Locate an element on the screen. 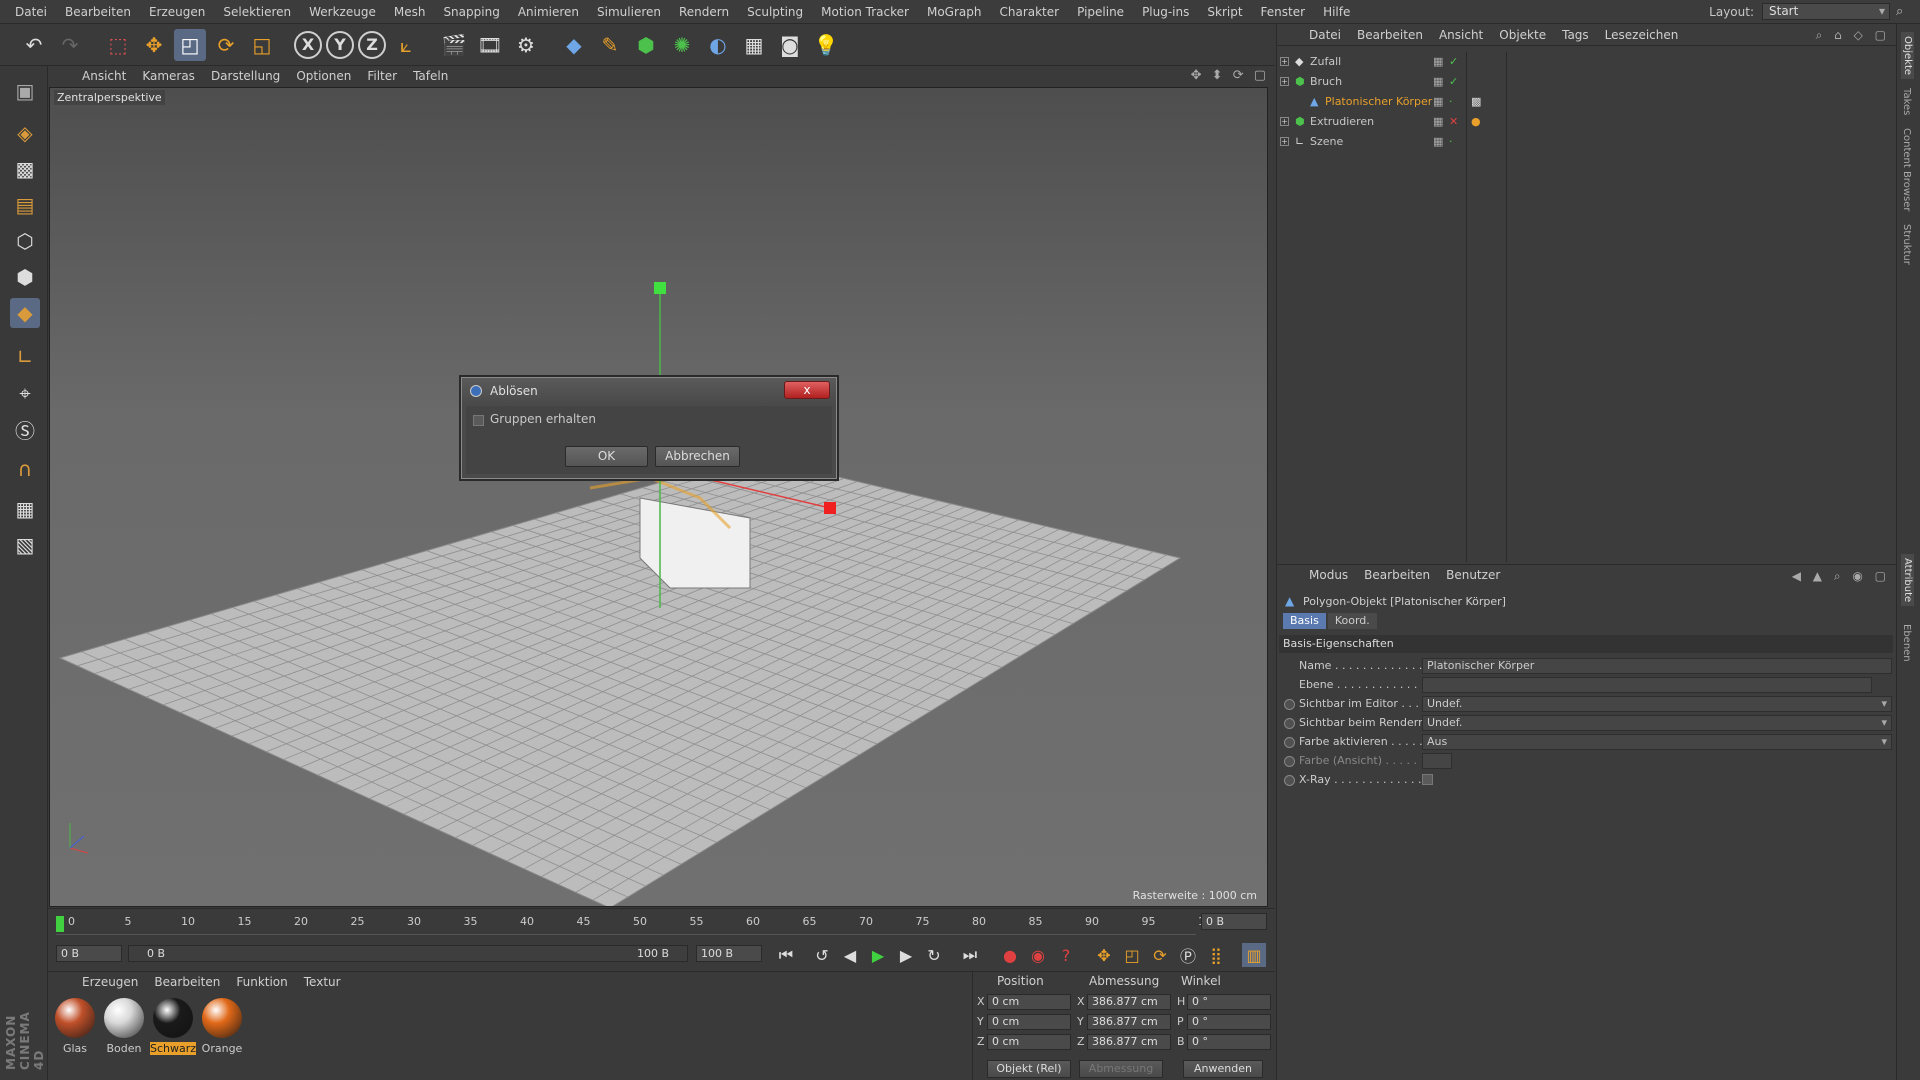 This screenshot has height=1080, width=1920. menu-rendern: Rendern is located at coordinates (704, 12).